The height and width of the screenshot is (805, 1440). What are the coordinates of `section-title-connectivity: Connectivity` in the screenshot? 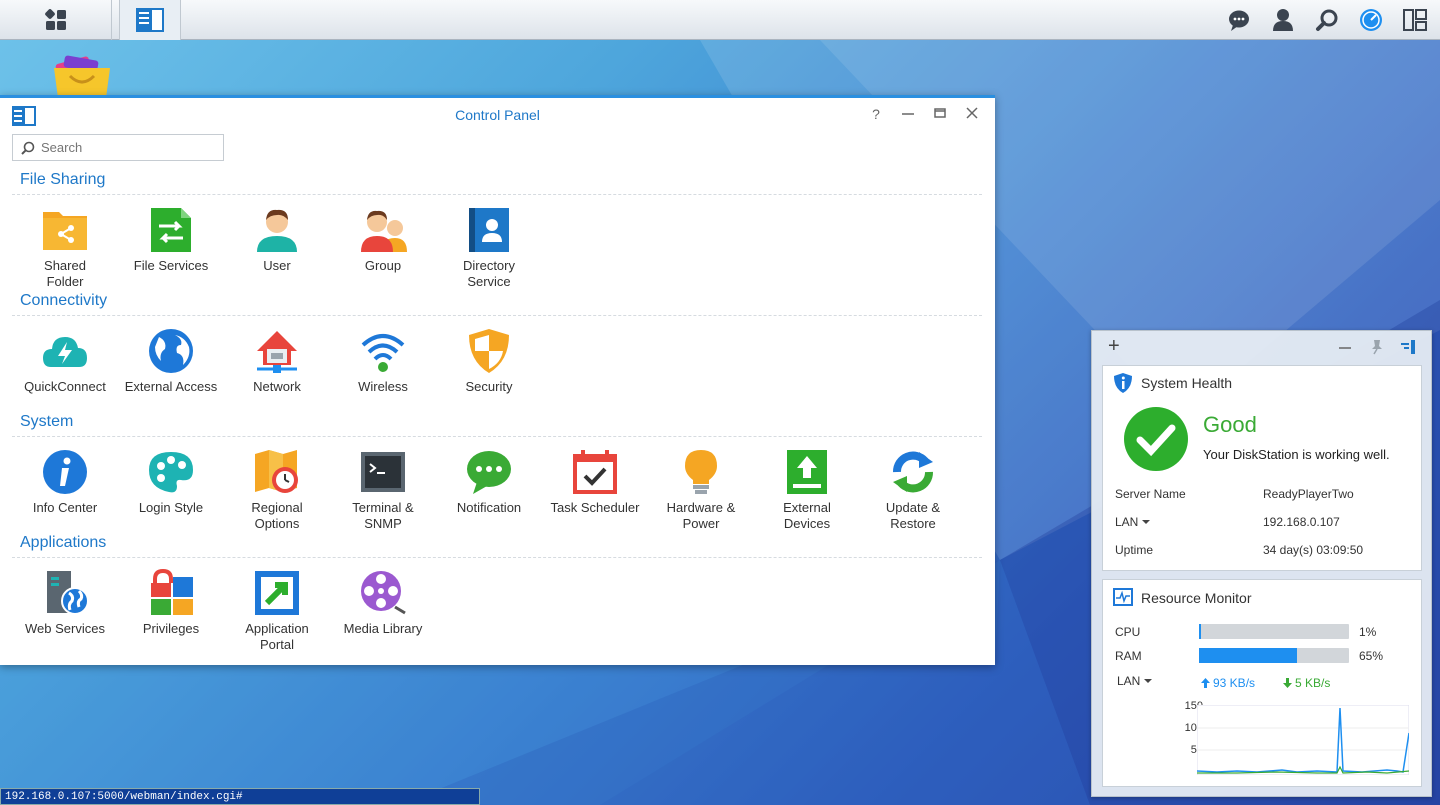 It's located at (64, 300).